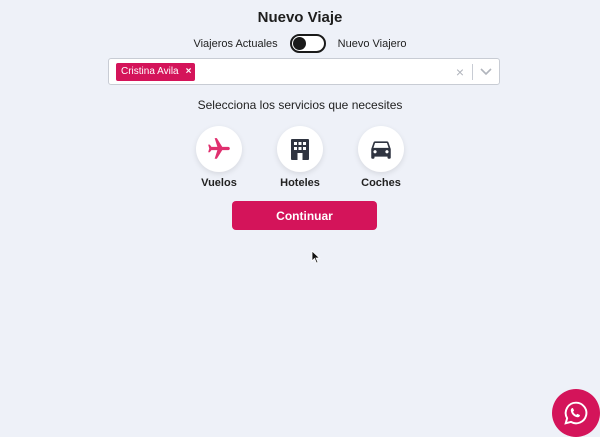 The width and height of the screenshot is (600, 437). I want to click on airplane-icon, so click(219, 148).